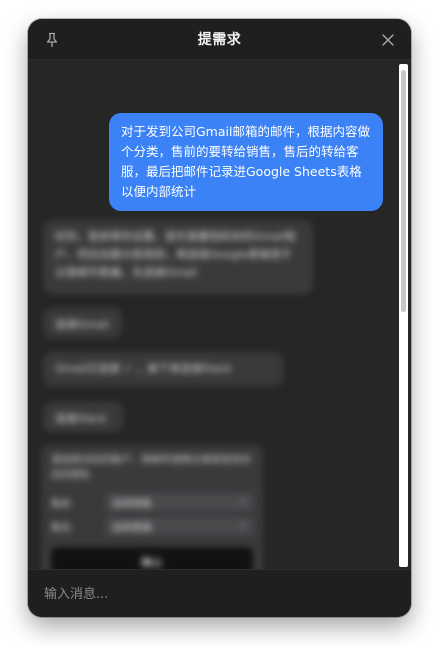 The image size is (447, 646). What do you see at coordinates (403, 191) in the screenshot?
I see `scrollbar-thumb` at bounding box center [403, 191].